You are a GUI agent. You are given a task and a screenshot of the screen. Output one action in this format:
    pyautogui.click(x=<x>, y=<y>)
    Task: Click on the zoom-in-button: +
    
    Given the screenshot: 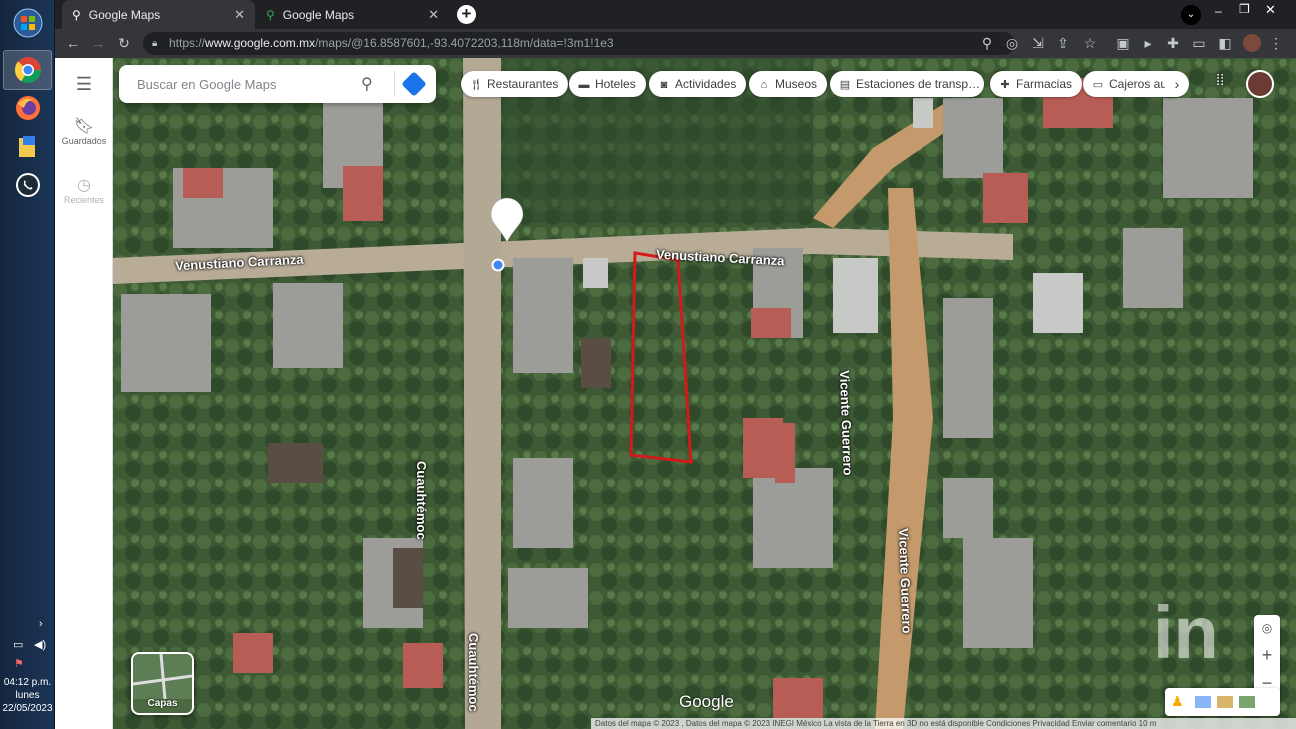 What is the action you would take?
    pyautogui.click(x=1267, y=655)
    